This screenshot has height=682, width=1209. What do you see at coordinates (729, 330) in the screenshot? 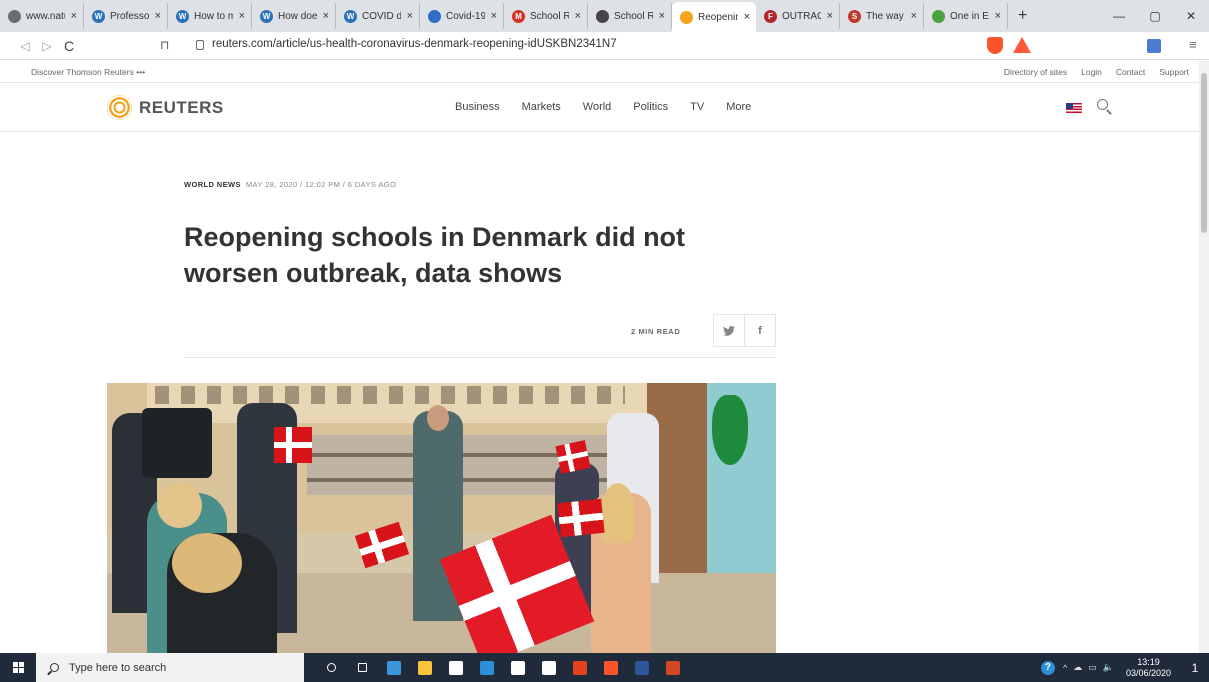
I see `twitter-share-icon` at bounding box center [729, 330].